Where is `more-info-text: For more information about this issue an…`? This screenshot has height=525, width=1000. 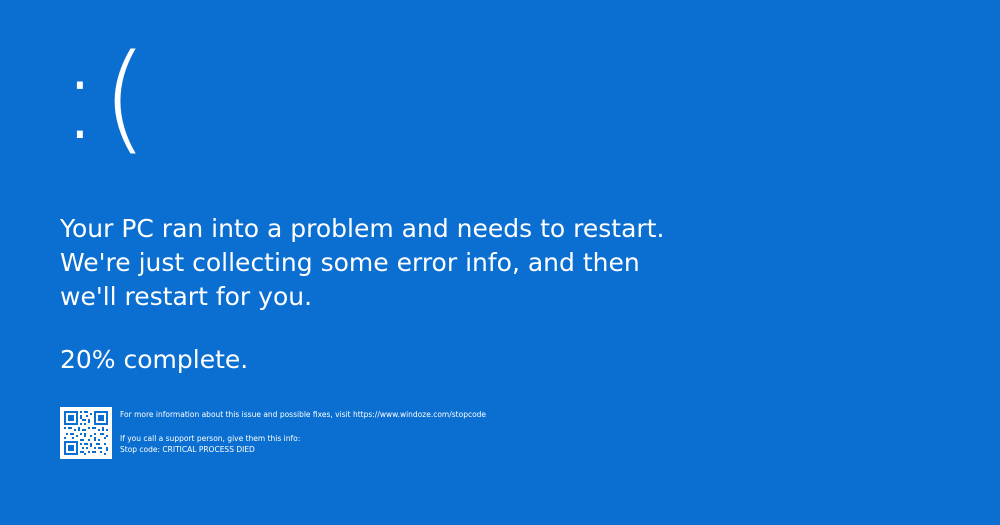
more-info-text: For more information about this issue an… is located at coordinates (303, 414).